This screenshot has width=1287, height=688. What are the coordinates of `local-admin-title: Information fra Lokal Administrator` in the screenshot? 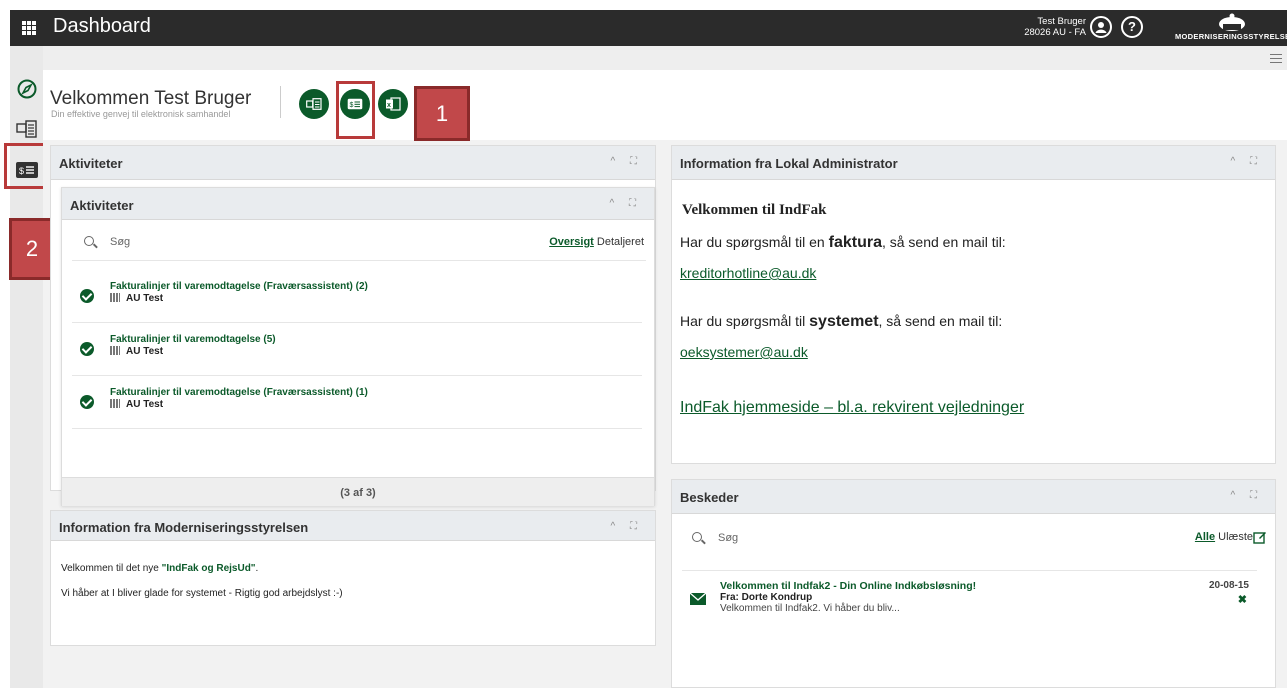 It's located at (789, 163).